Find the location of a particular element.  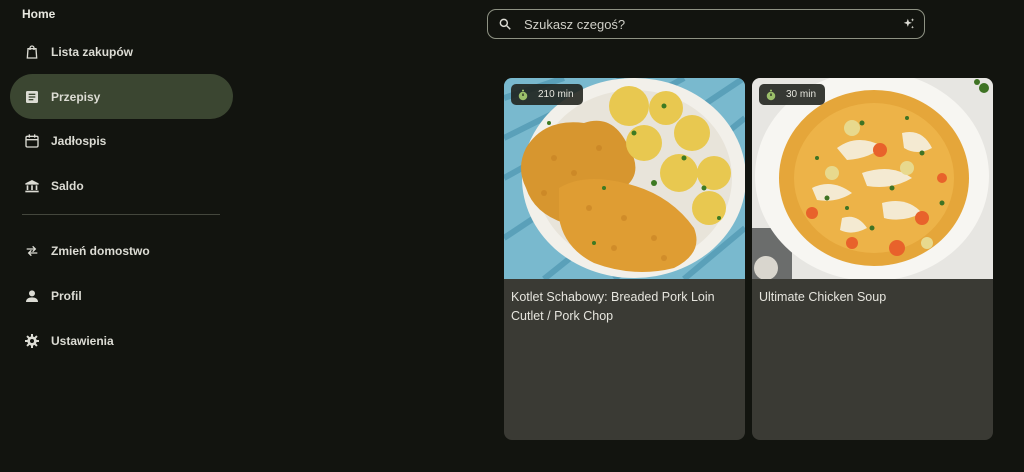

sidebar-item-label: Profil is located at coordinates (66, 295).